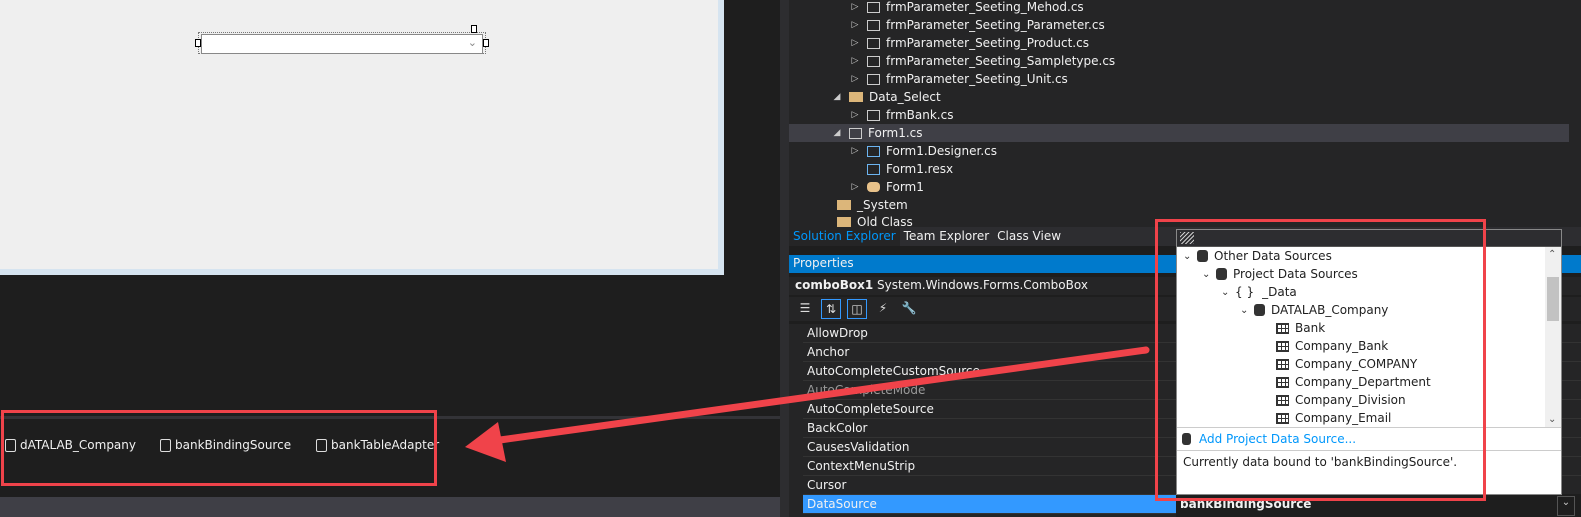  I want to click on arrow-head, so click(485, 442).